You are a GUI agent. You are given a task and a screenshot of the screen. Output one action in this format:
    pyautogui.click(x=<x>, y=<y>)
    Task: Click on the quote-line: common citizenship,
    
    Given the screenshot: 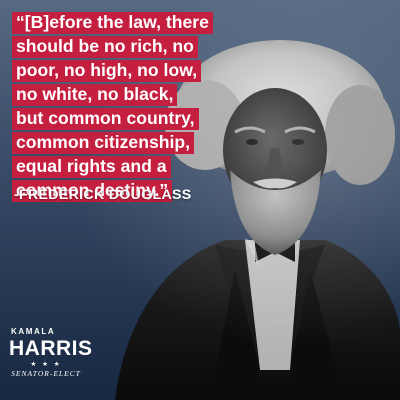 What is the action you would take?
    pyautogui.click(x=103, y=143)
    